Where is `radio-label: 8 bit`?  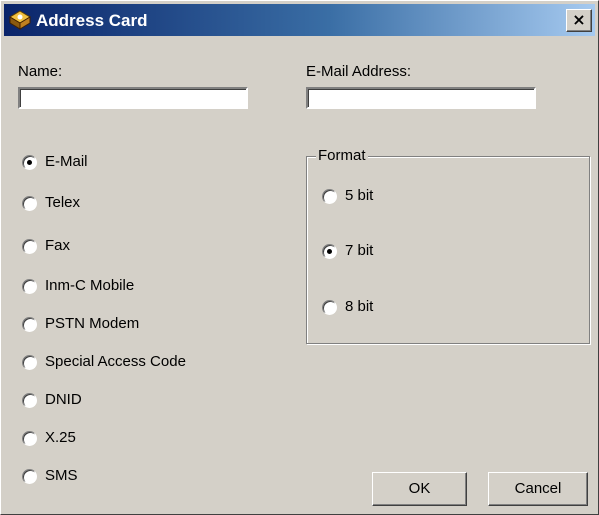
radio-label: 8 bit is located at coordinates (359, 306).